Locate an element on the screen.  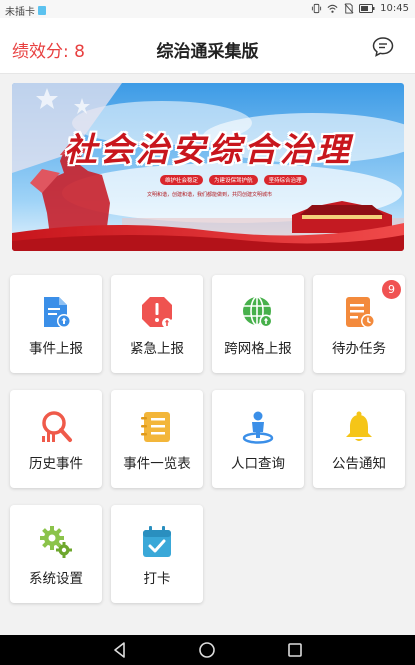
tile-announcements: 公告通知 is located at coordinates (359, 439).